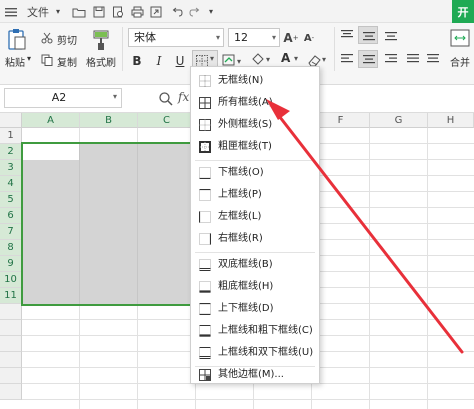 The image size is (474, 409). What do you see at coordinates (255, 252) in the screenshot?
I see `menu-separator` at bounding box center [255, 252].